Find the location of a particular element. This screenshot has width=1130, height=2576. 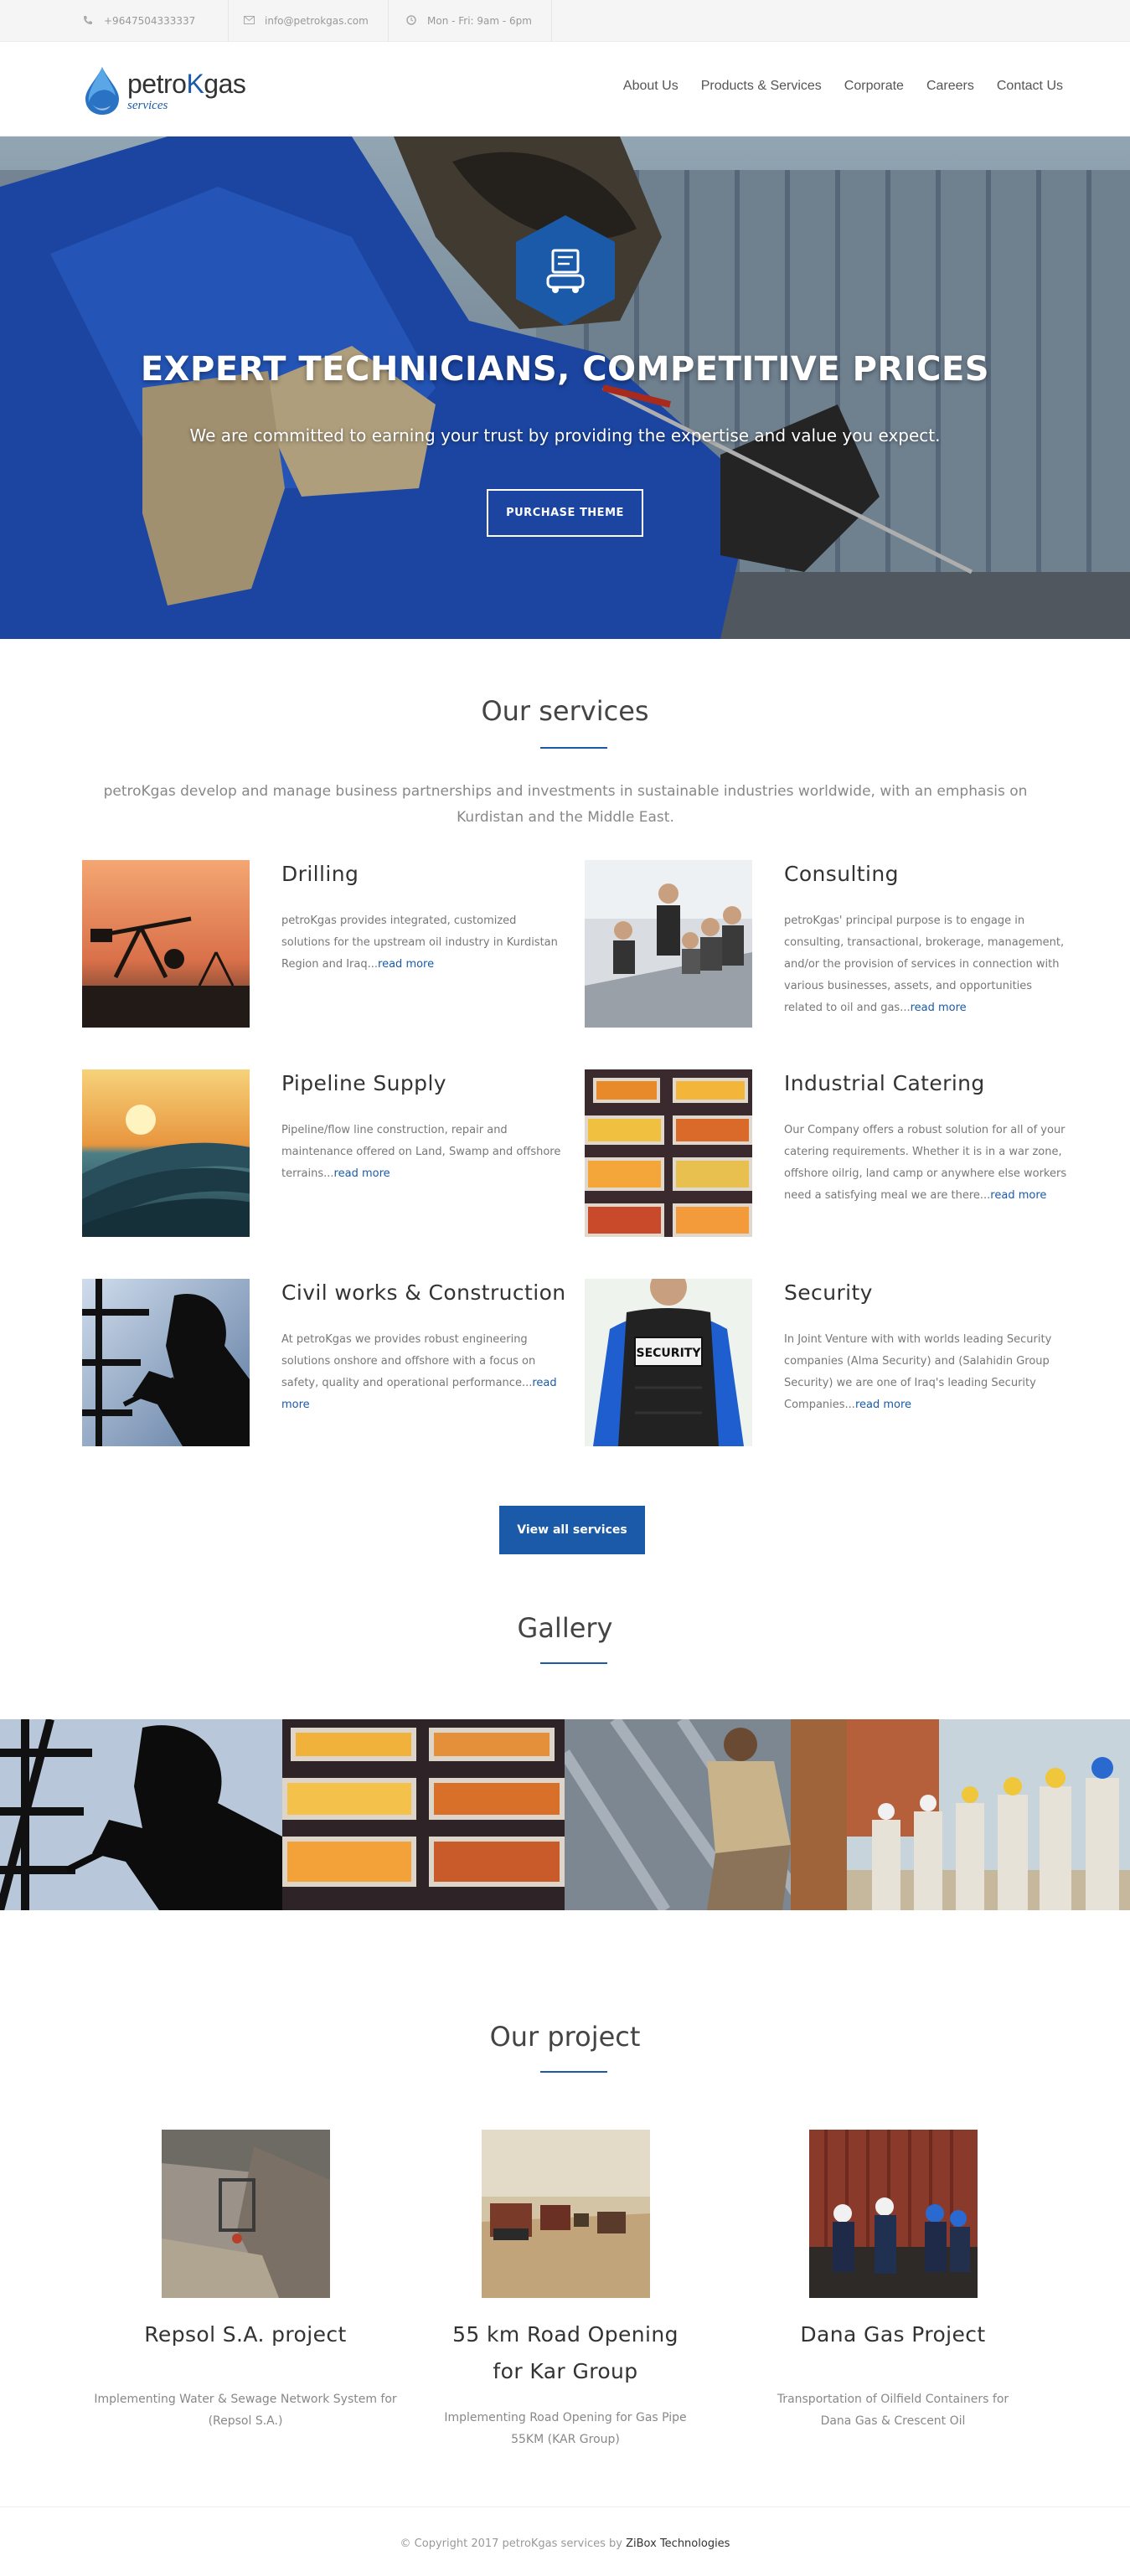

services-title-underline is located at coordinates (574, 748).